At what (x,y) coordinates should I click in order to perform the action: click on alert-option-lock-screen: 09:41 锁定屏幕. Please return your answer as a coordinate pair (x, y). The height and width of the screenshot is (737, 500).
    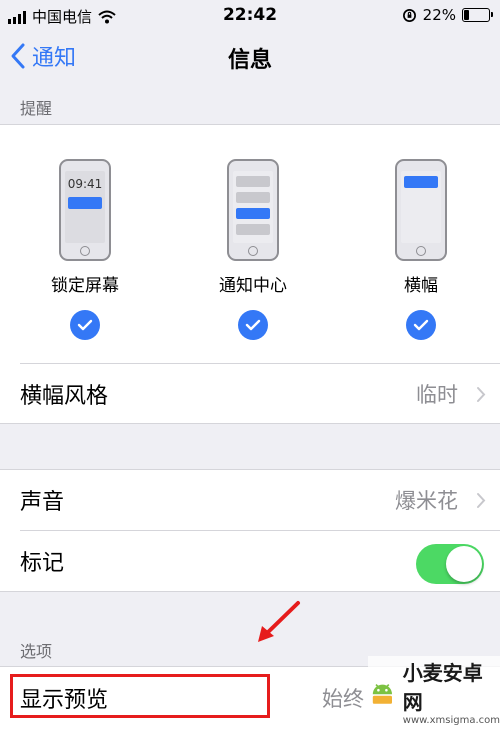
    Looking at the image, I should click on (85, 249).